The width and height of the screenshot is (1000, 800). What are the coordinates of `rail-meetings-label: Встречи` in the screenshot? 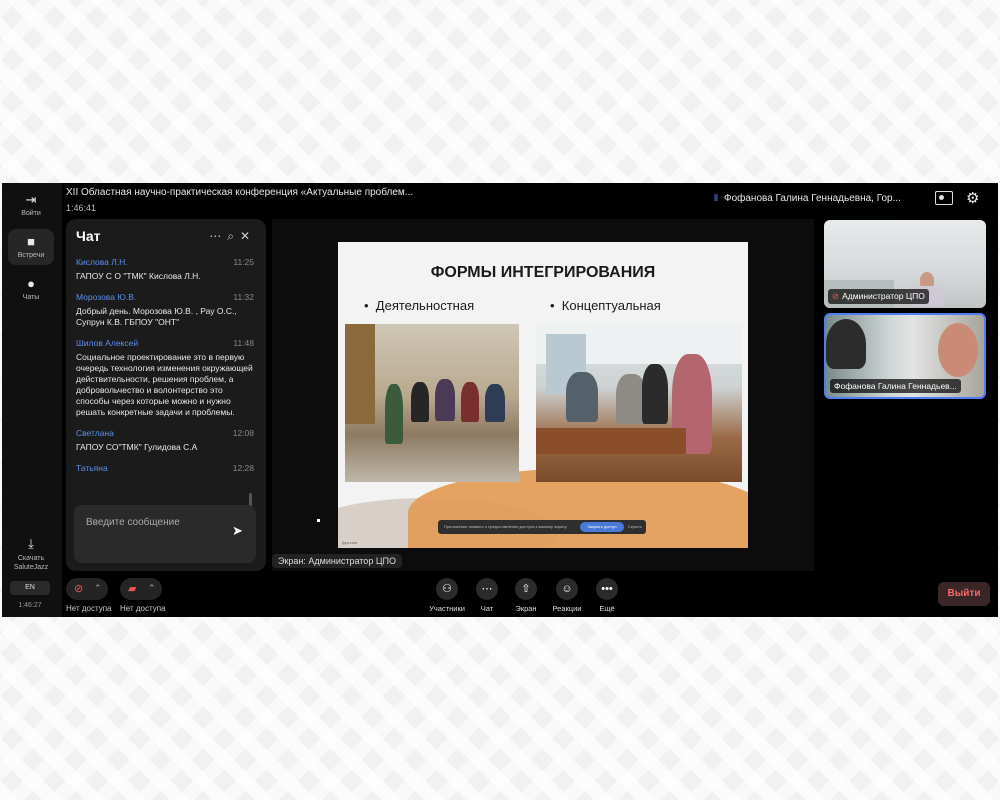 It's located at (31, 255).